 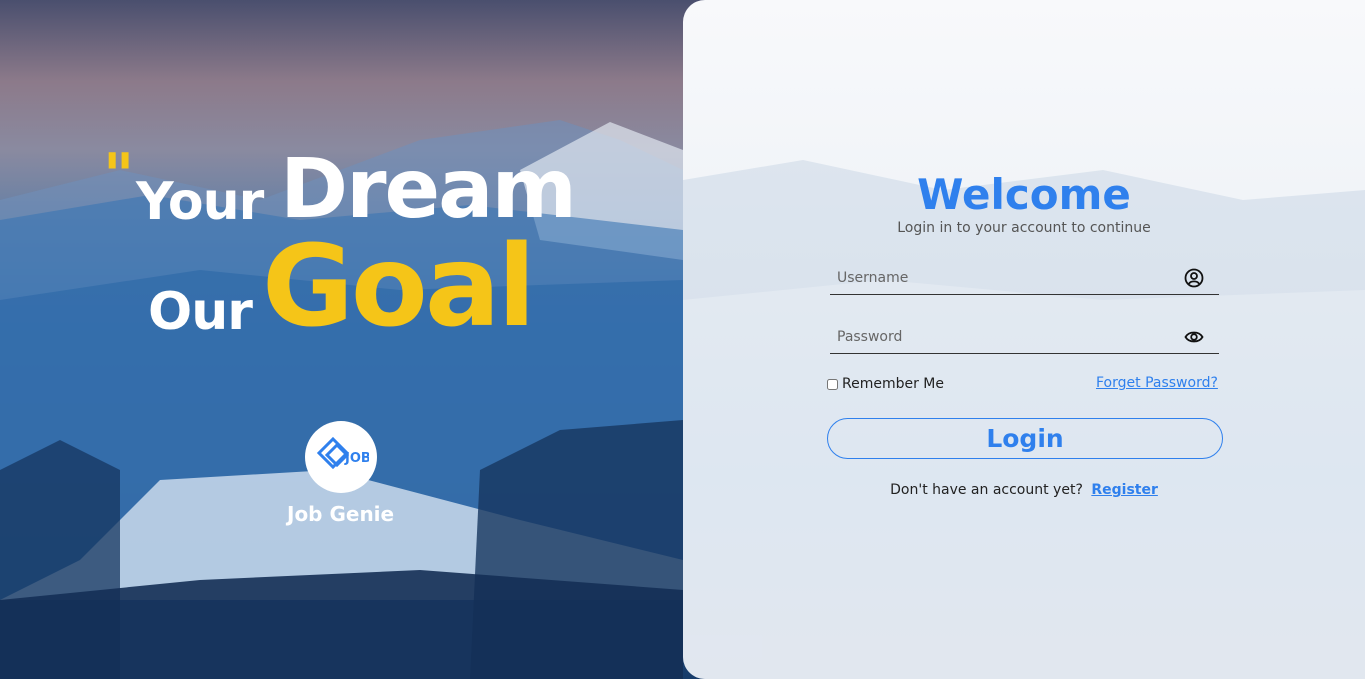 I want to click on logo-text: JOB, so click(x=356, y=458).